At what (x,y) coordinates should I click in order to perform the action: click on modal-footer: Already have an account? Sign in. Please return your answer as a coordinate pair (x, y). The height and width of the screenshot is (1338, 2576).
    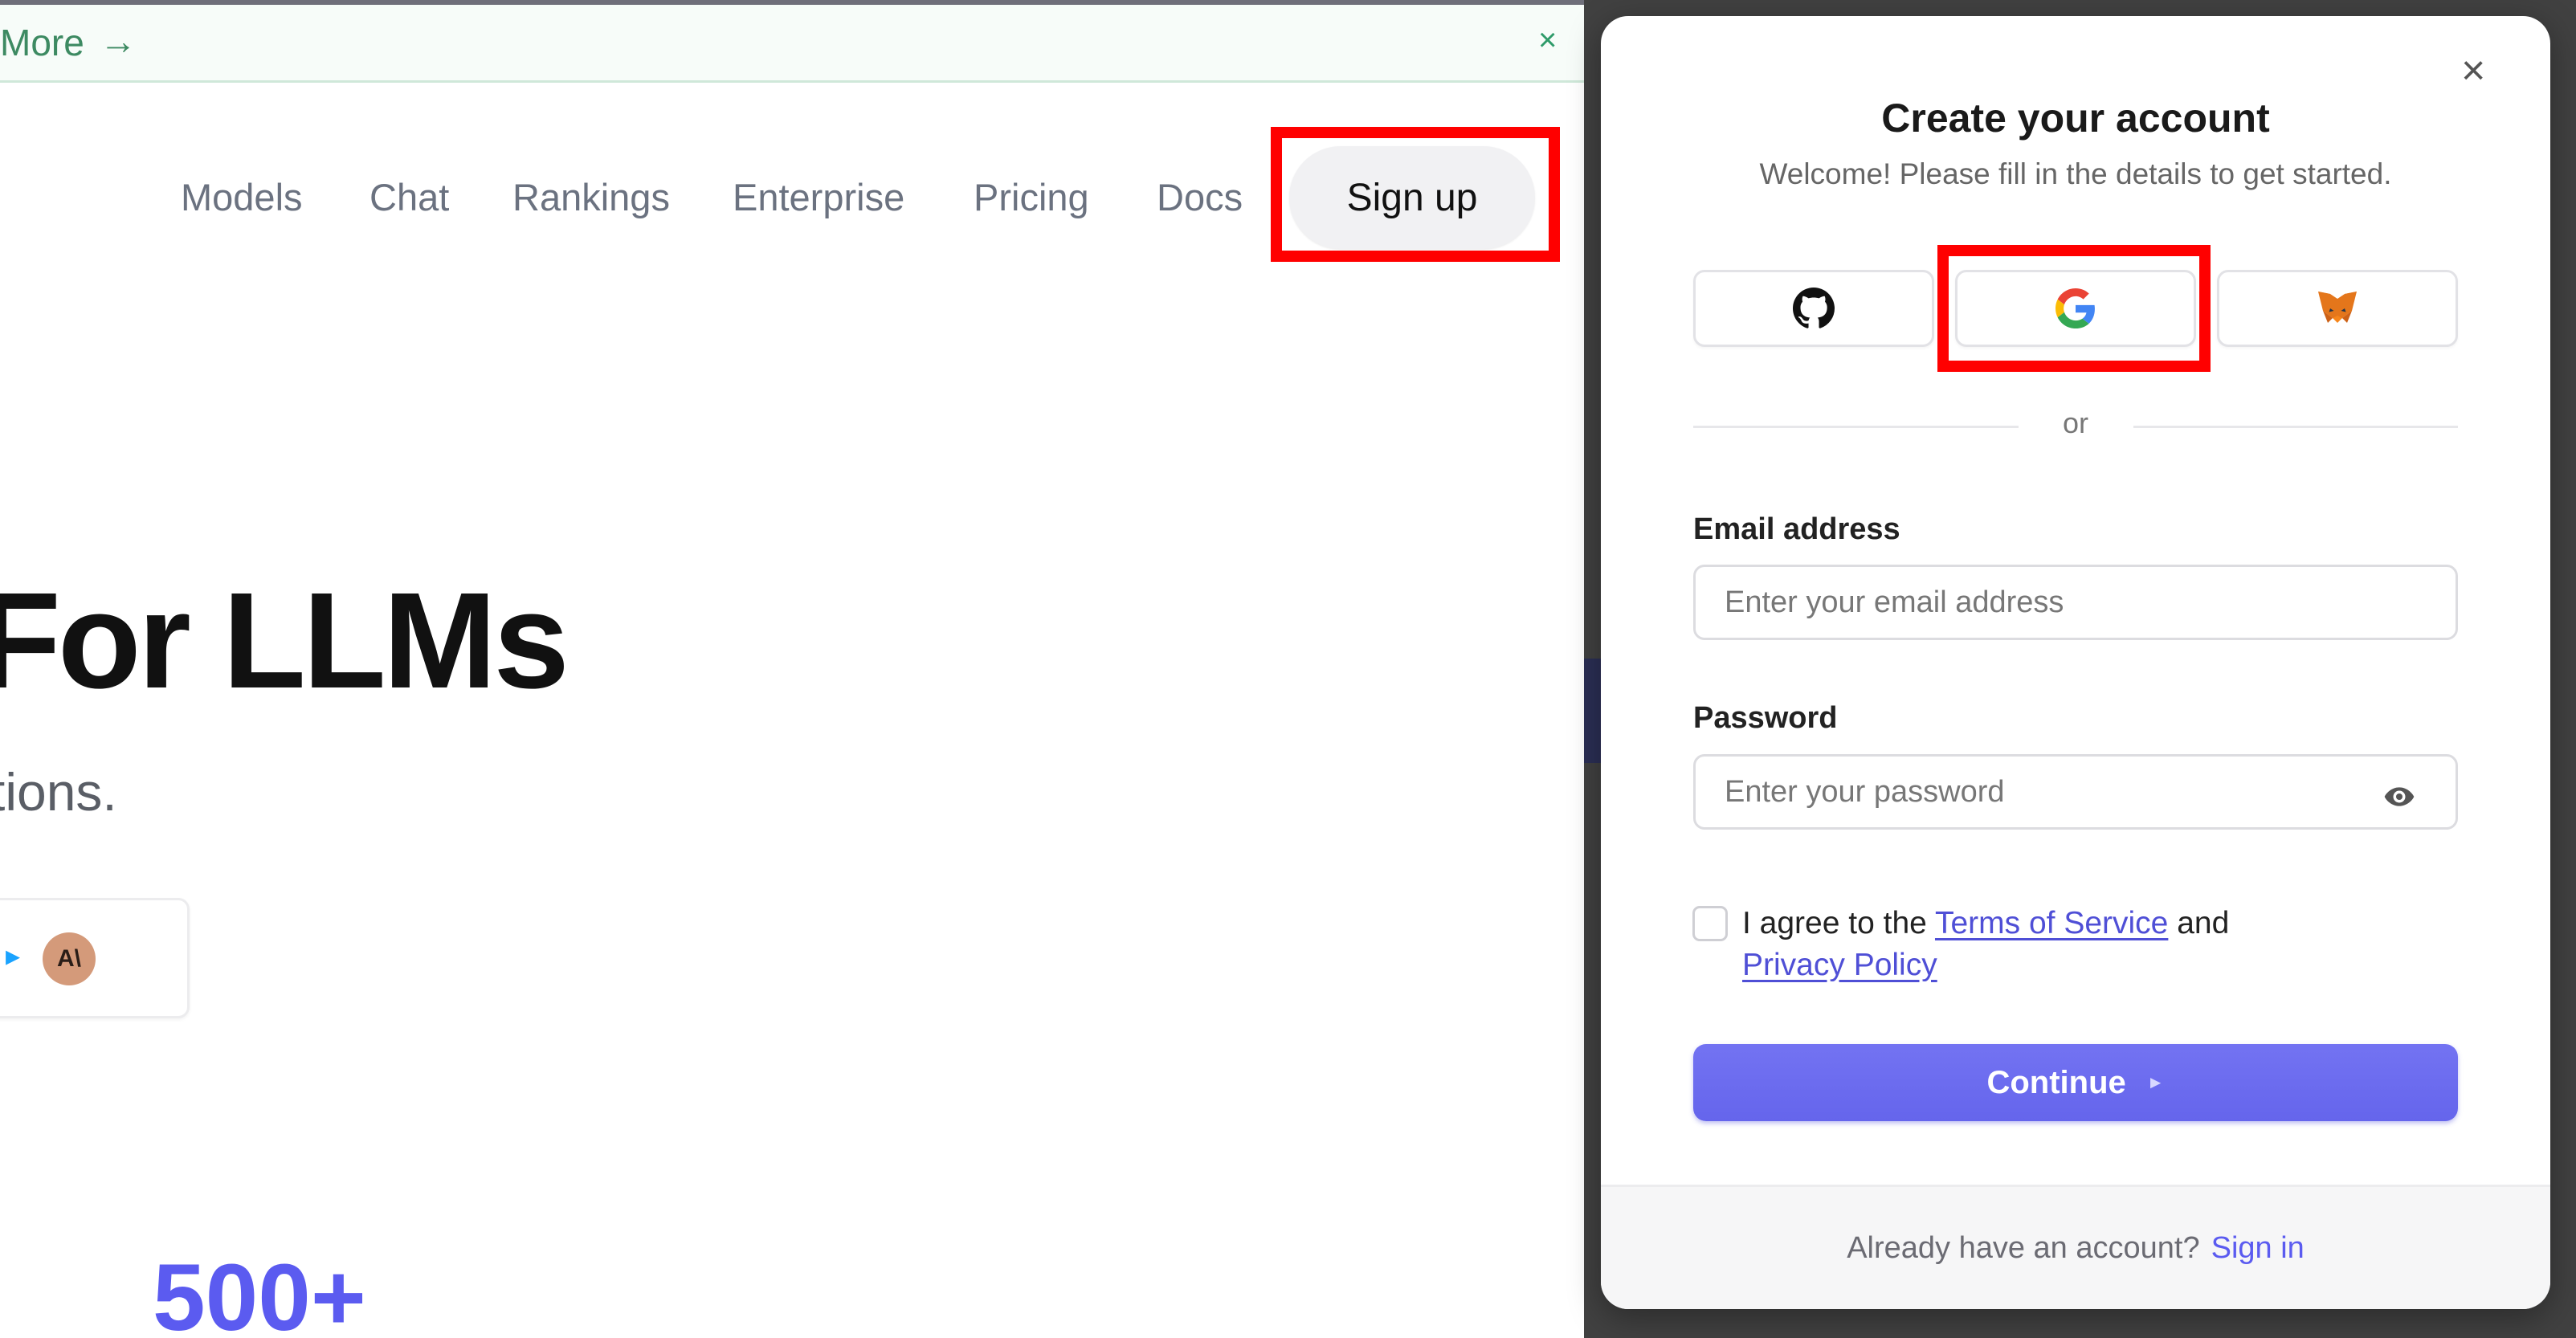
    Looking at the image, I should click on (2075, 1247).